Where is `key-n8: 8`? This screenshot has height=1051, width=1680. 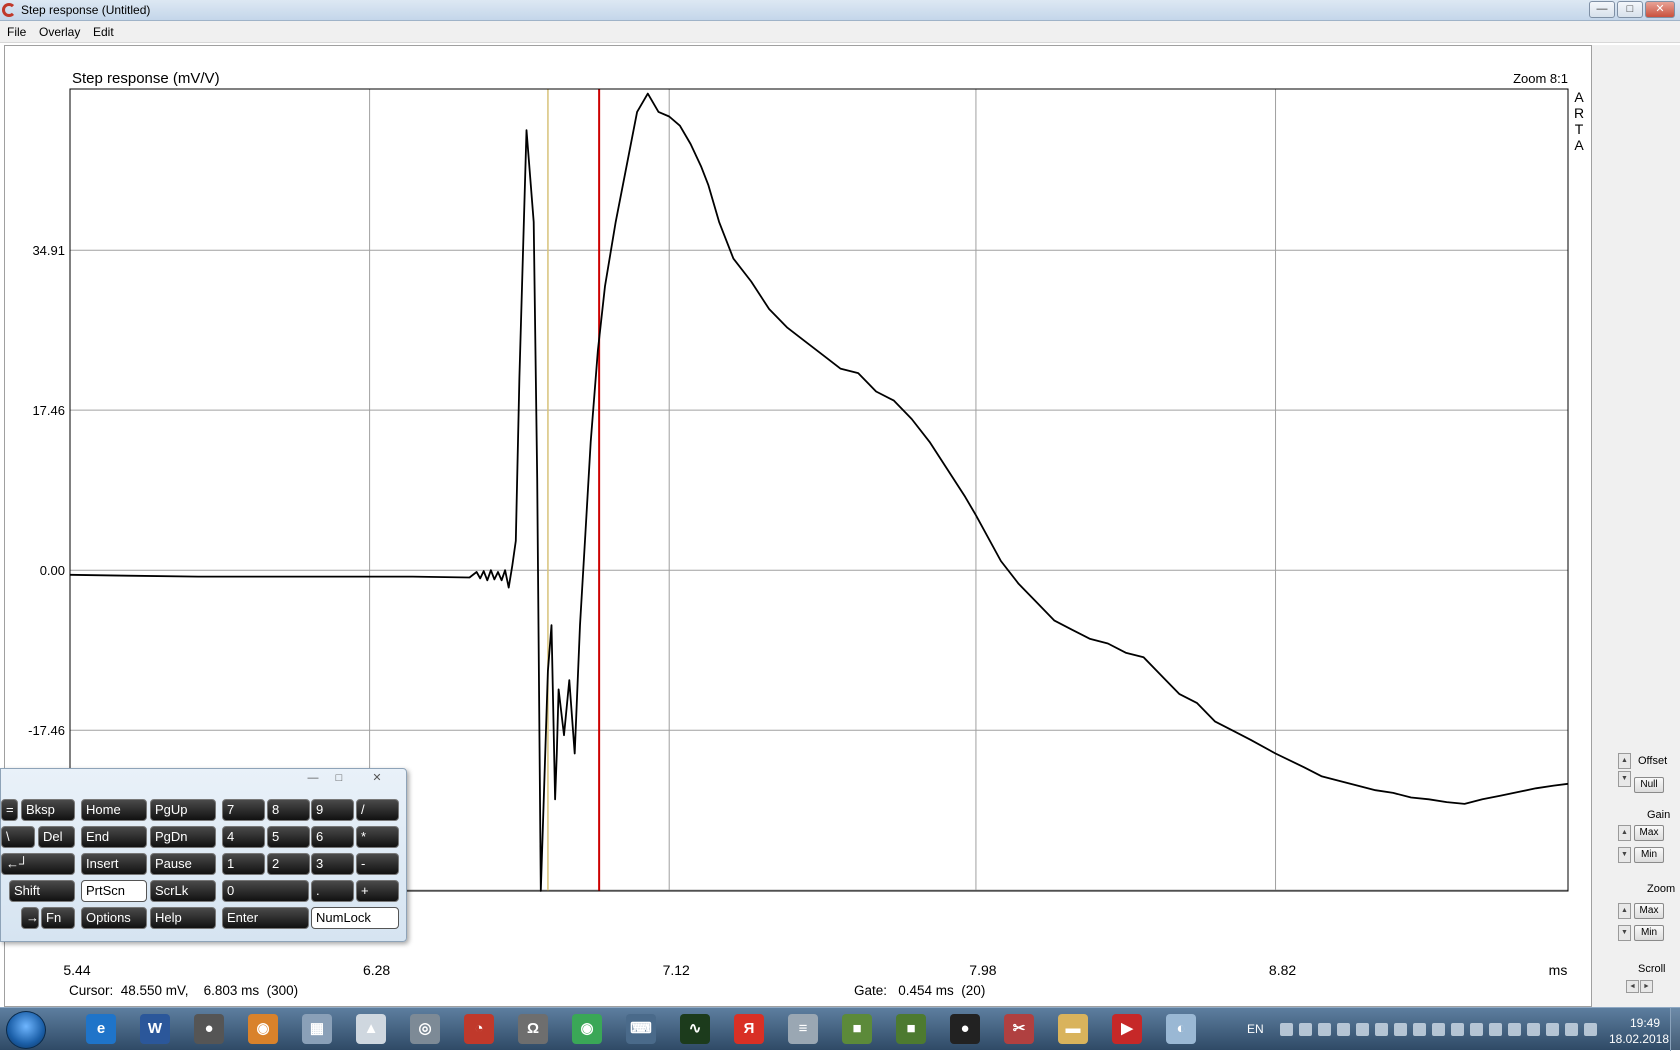 key-n8: 8 is located at coordinates (288, 810).